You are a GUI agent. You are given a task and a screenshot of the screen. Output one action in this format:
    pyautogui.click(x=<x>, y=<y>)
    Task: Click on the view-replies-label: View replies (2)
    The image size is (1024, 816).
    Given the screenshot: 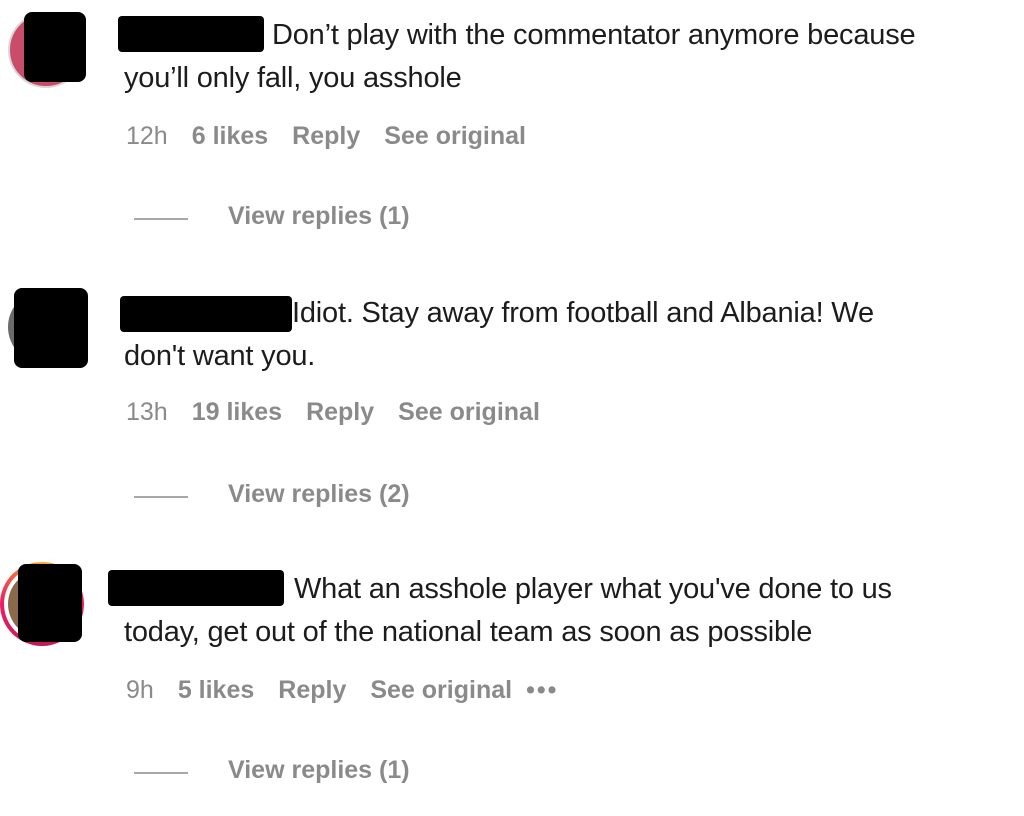 What is the action you would take?
    pyautogui.click(x=319, y=494)
    